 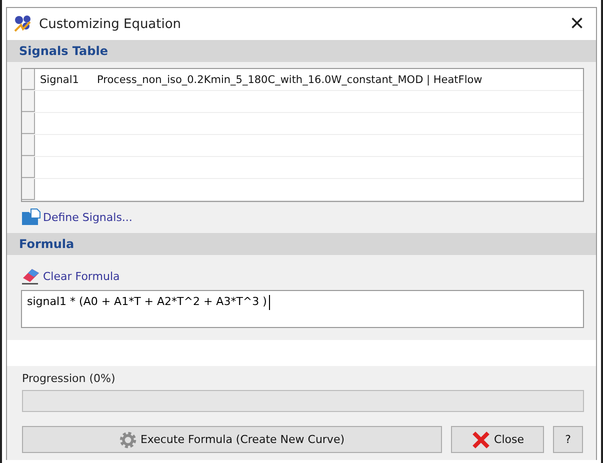 I want to click on table-cell-text: Signal1, so click(x=59, y=80).